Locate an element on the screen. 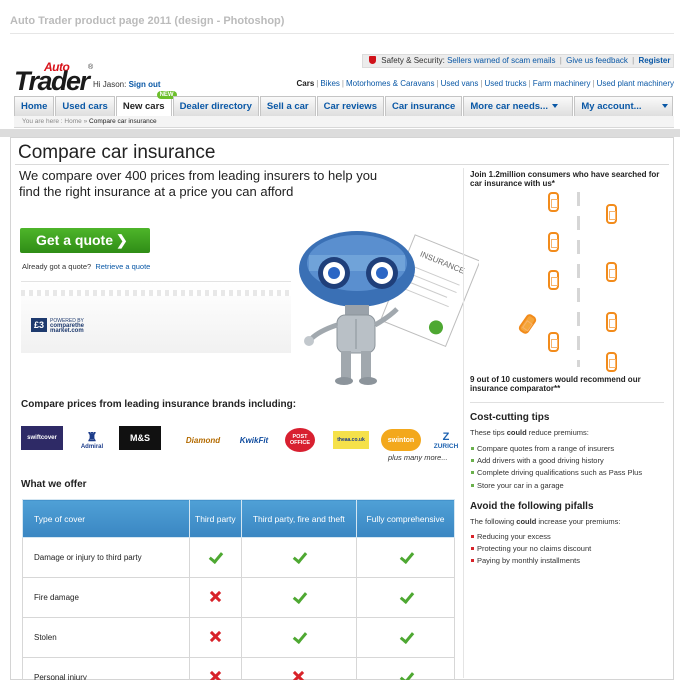 This screenshot has width=680, height=680. tips-subheading: These tips could reduce premiums: is located at coordinates (529, 432).